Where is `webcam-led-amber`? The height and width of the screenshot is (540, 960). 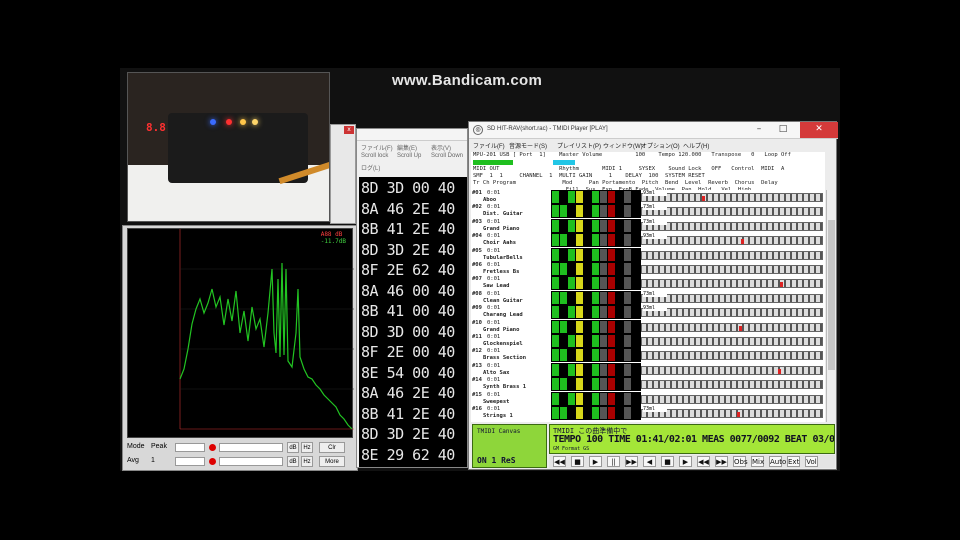
webcam-led-amber is located at coordinates (255, 122).